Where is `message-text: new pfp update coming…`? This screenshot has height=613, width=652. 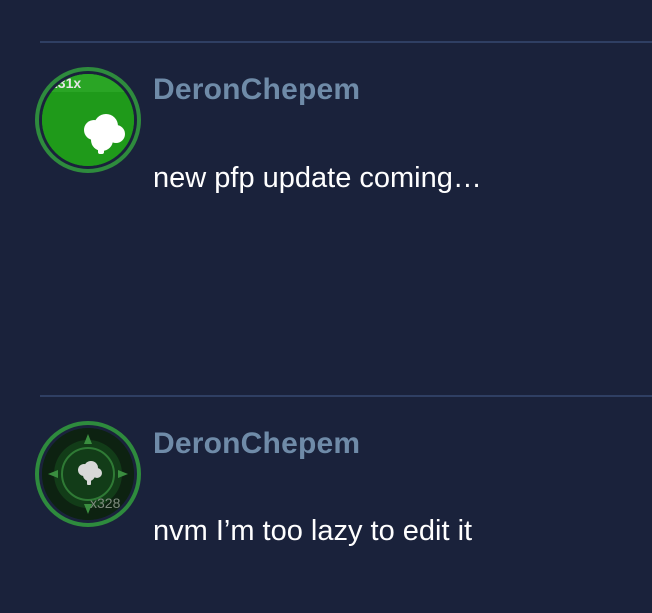 message-text: new pfp update coming… is located at coordinates (317, 178).